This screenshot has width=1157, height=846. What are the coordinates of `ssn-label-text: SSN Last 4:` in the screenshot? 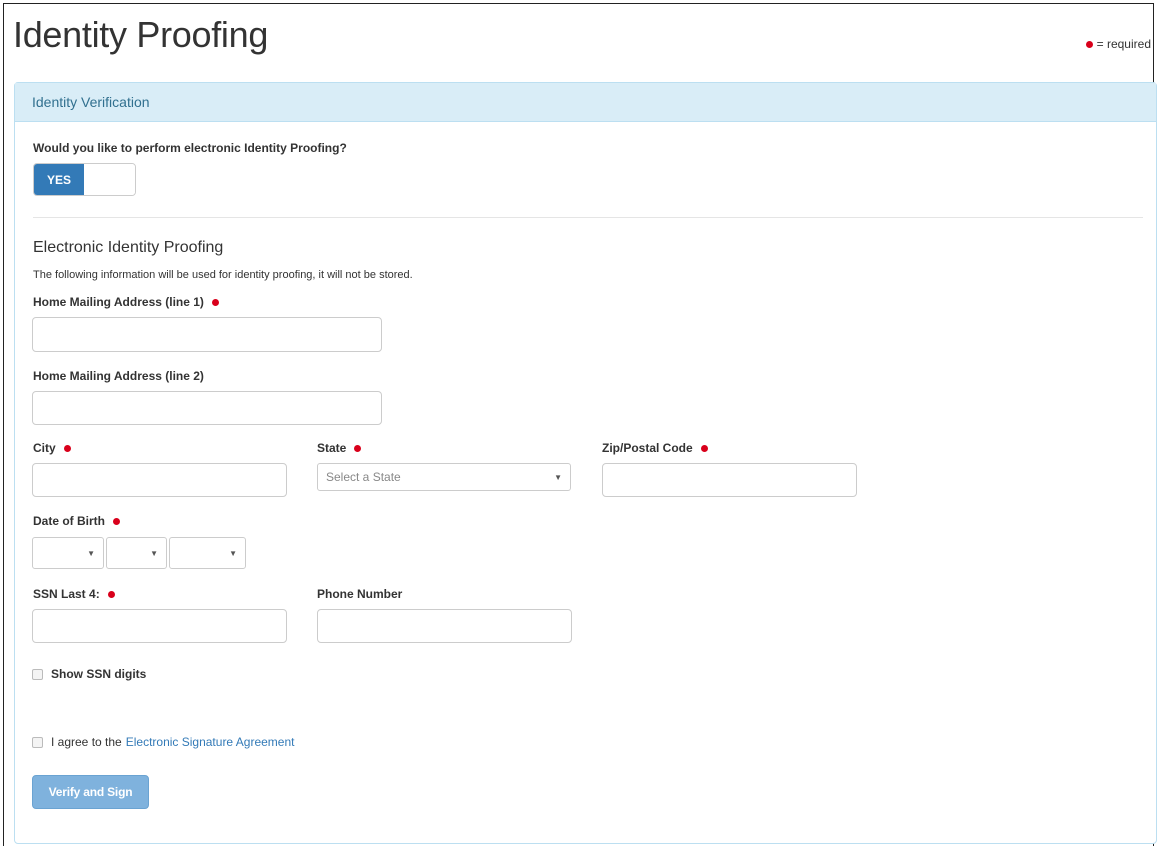 It's located at (66, 594).